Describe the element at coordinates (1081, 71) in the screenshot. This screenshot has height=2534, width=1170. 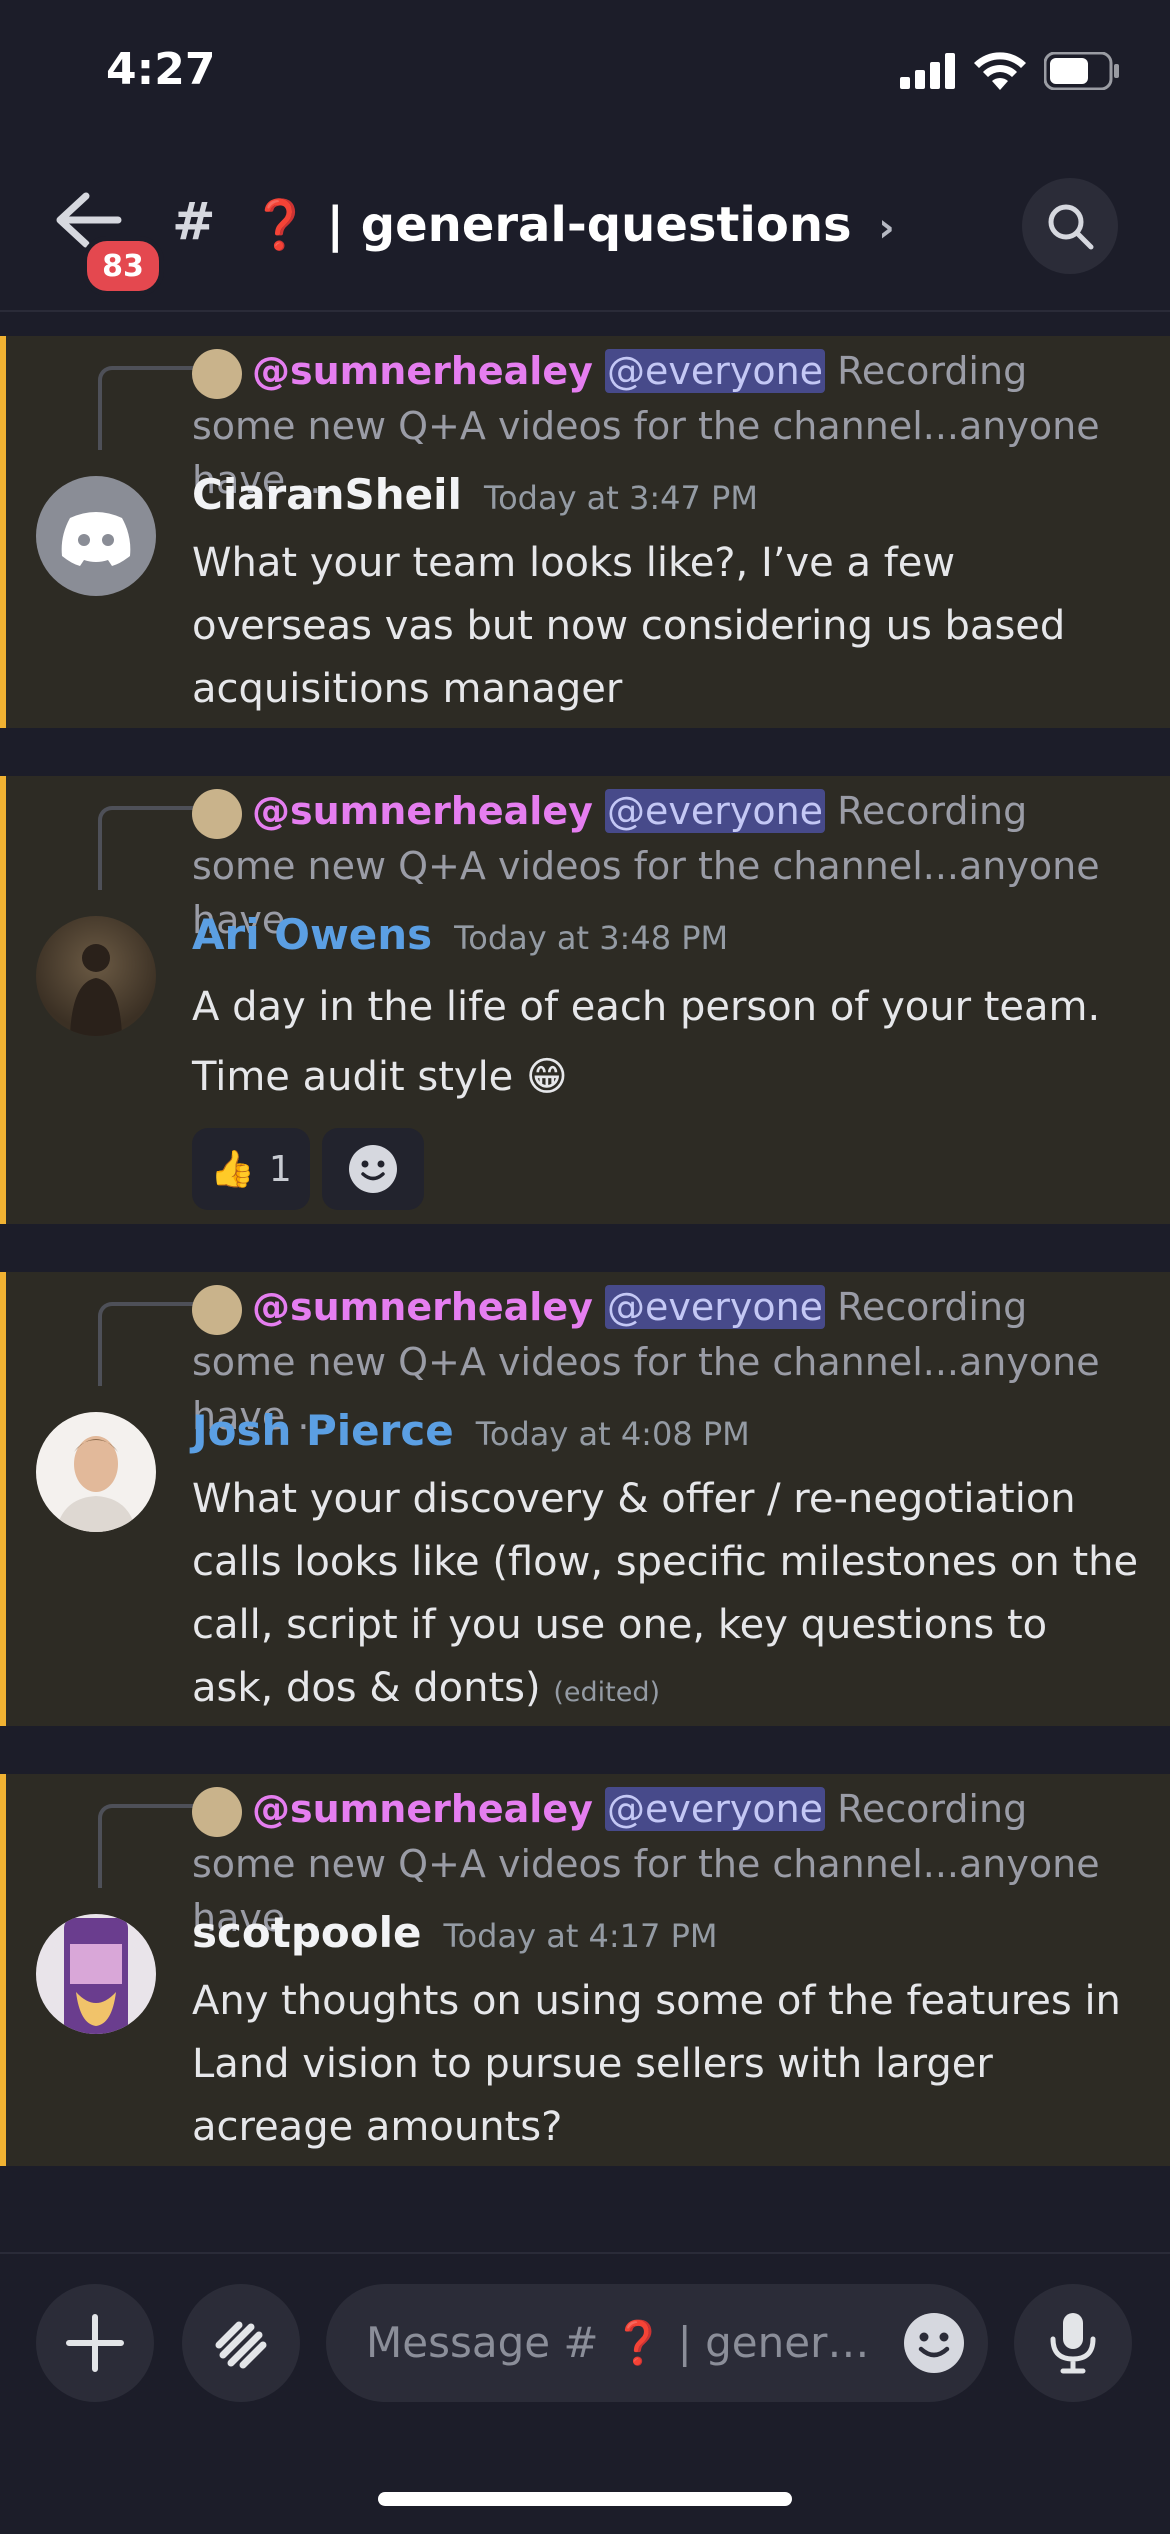
I see `battery-icon` at that location.